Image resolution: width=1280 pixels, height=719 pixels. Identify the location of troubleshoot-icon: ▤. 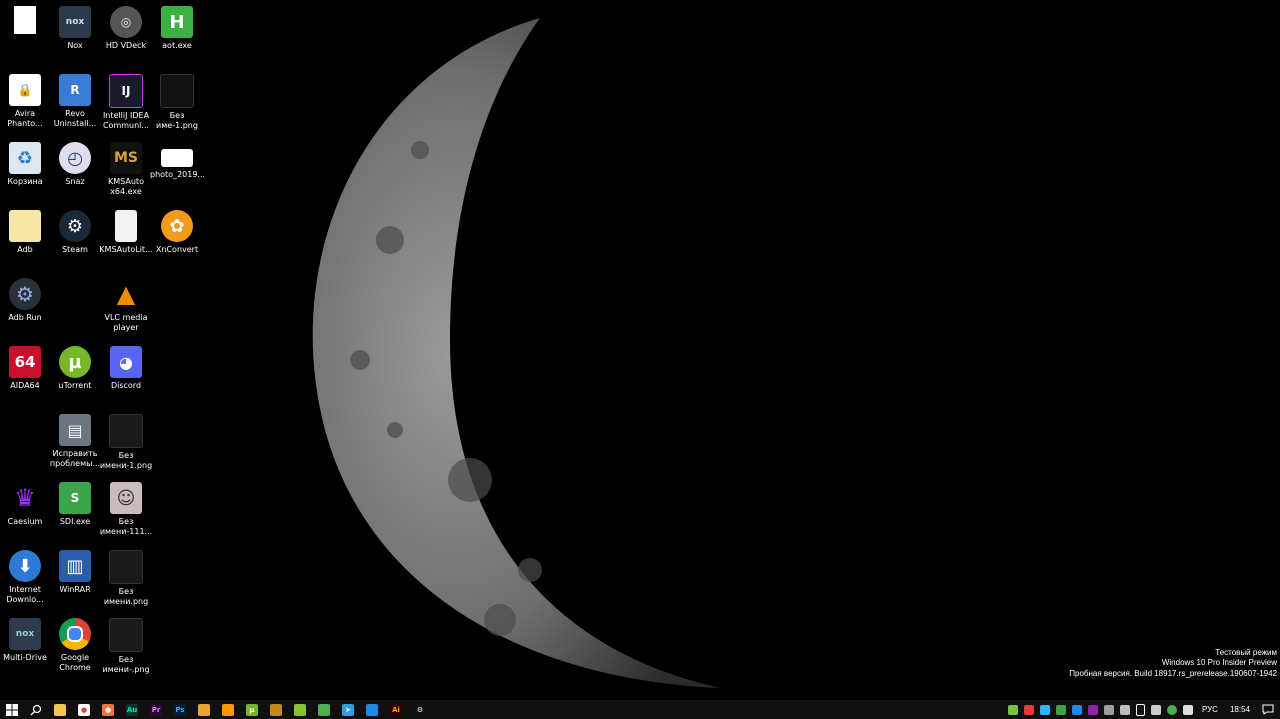
(75, 430).